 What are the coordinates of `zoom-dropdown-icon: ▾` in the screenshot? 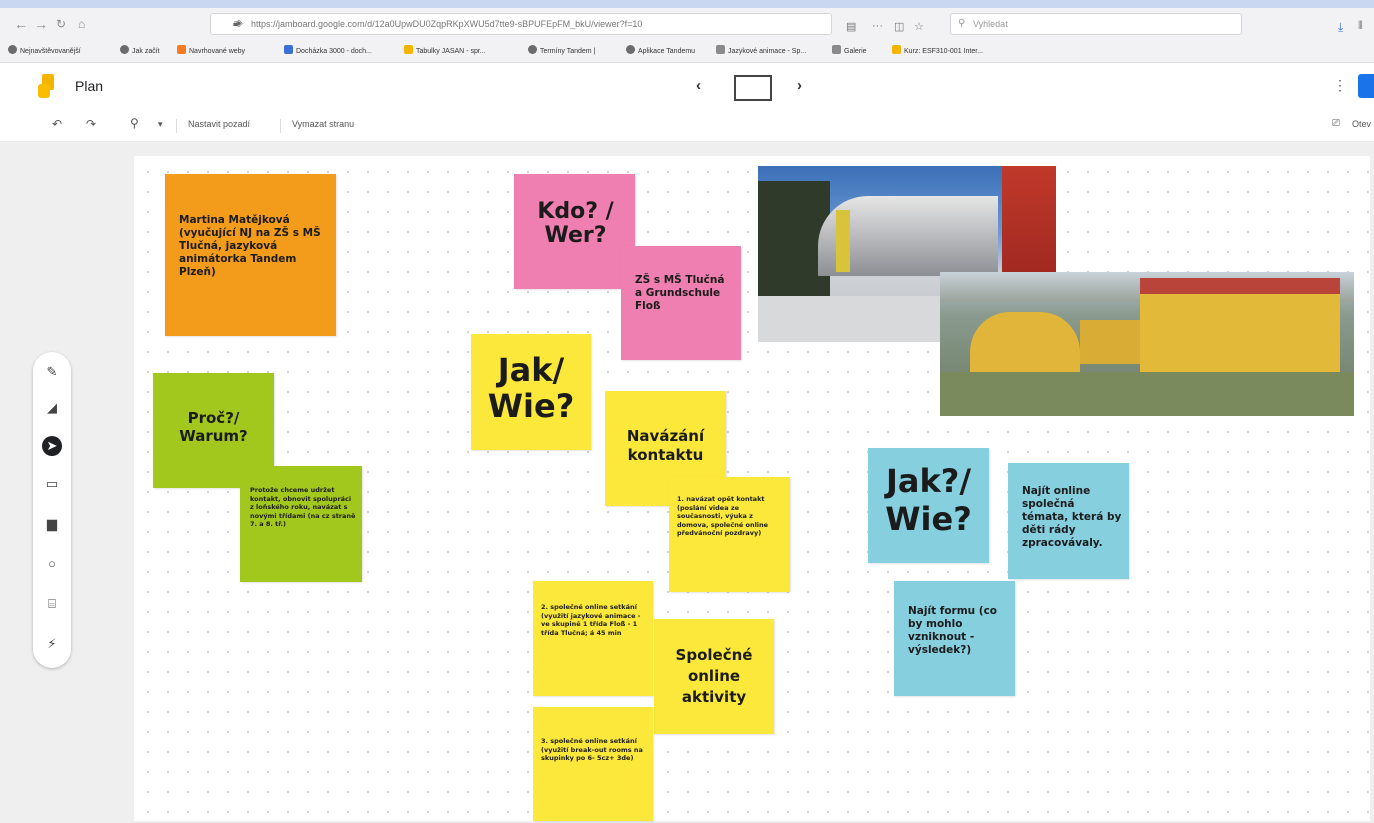 It's located at (160, 124).